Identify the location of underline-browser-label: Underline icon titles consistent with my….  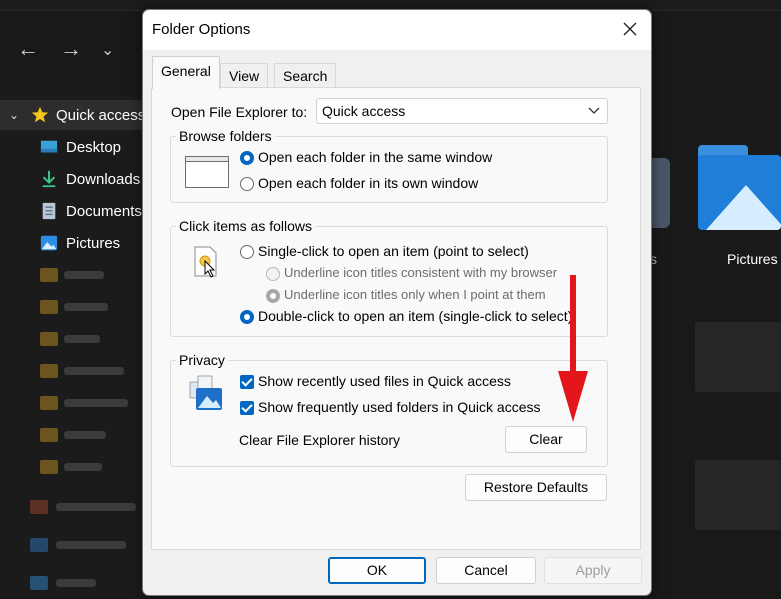
(421, 272).